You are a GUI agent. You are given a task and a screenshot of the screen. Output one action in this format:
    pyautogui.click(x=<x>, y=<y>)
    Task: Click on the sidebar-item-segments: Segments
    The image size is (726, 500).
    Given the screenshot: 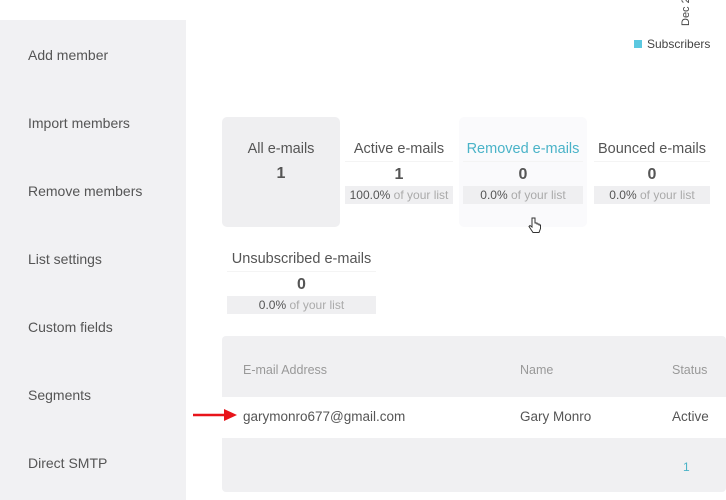 What is the action you would take?
    pyautogui.click(x=59, y=395)
    